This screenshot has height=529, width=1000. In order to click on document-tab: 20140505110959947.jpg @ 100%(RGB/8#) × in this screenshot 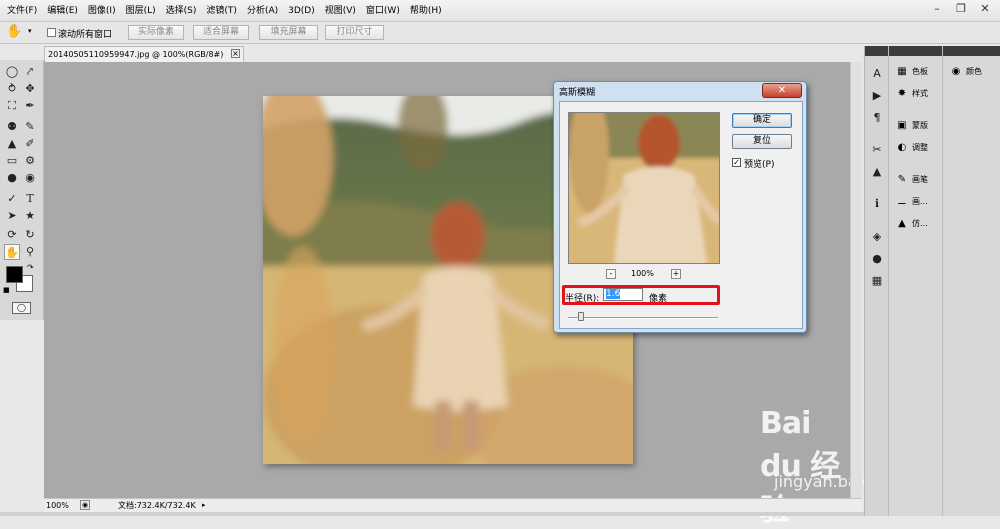, I will do `click(144, 54)`.